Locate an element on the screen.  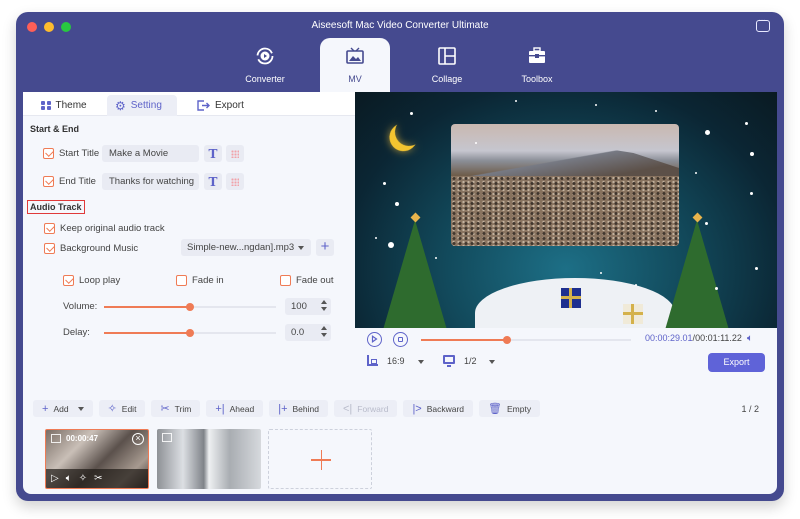
end-title-color-button is located at coordinates (235, 181).